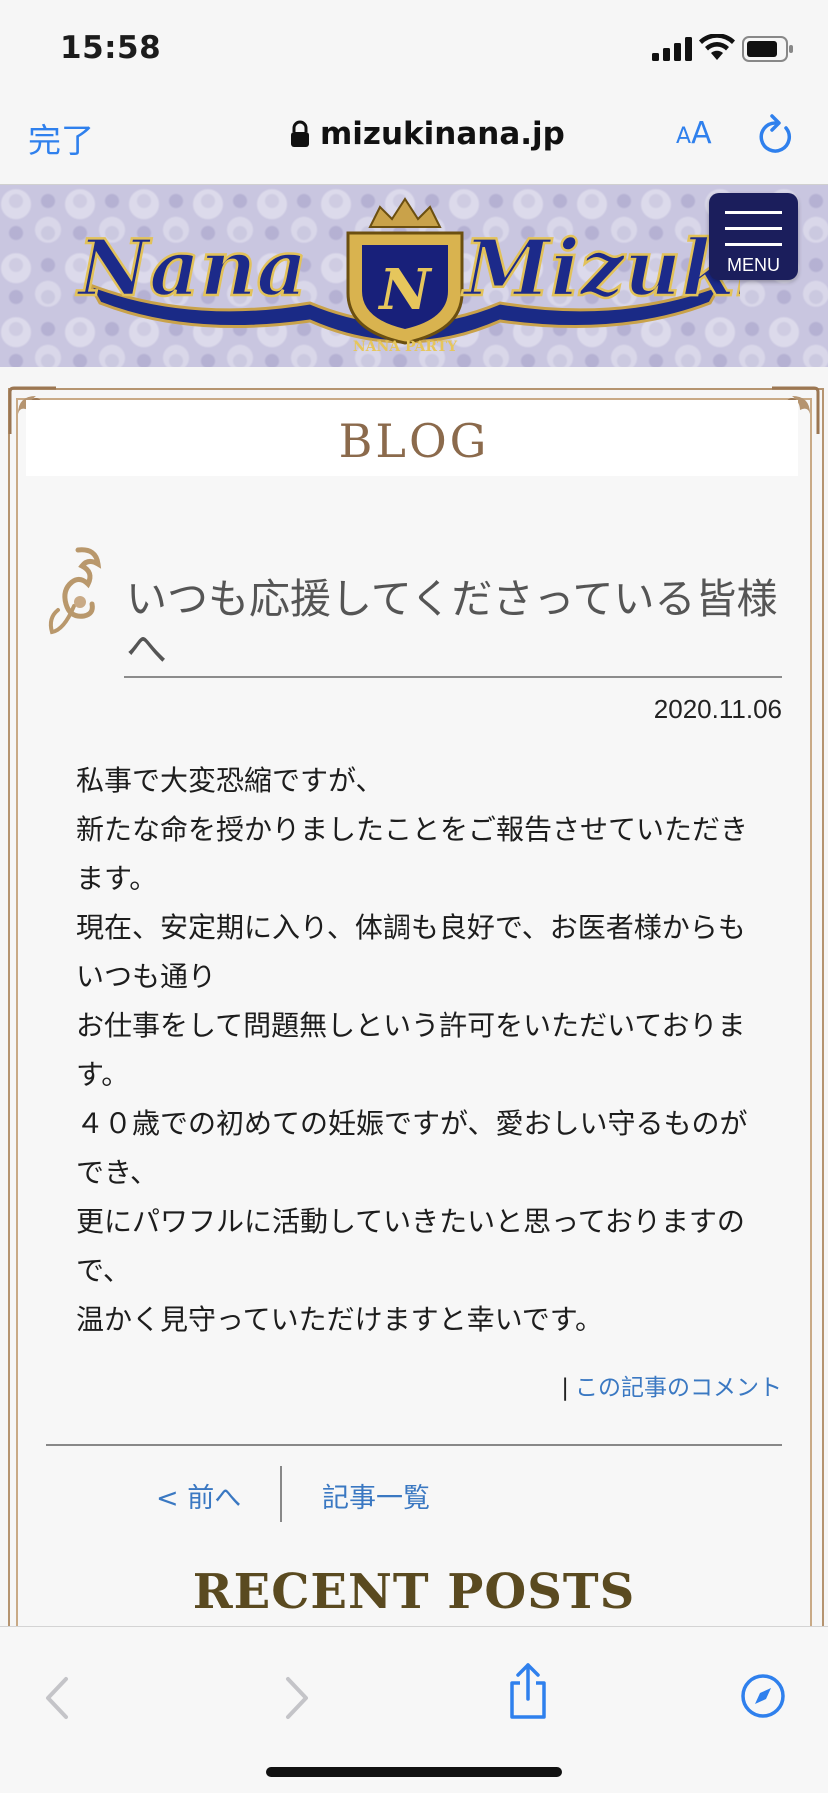 The height and width of the screenshot is (1793, 828). Describe the element at coordinates (339, 1319) in the screenshot. I see `post-paragraph: 温かく見守っていただけますと幸いです。` at that location.